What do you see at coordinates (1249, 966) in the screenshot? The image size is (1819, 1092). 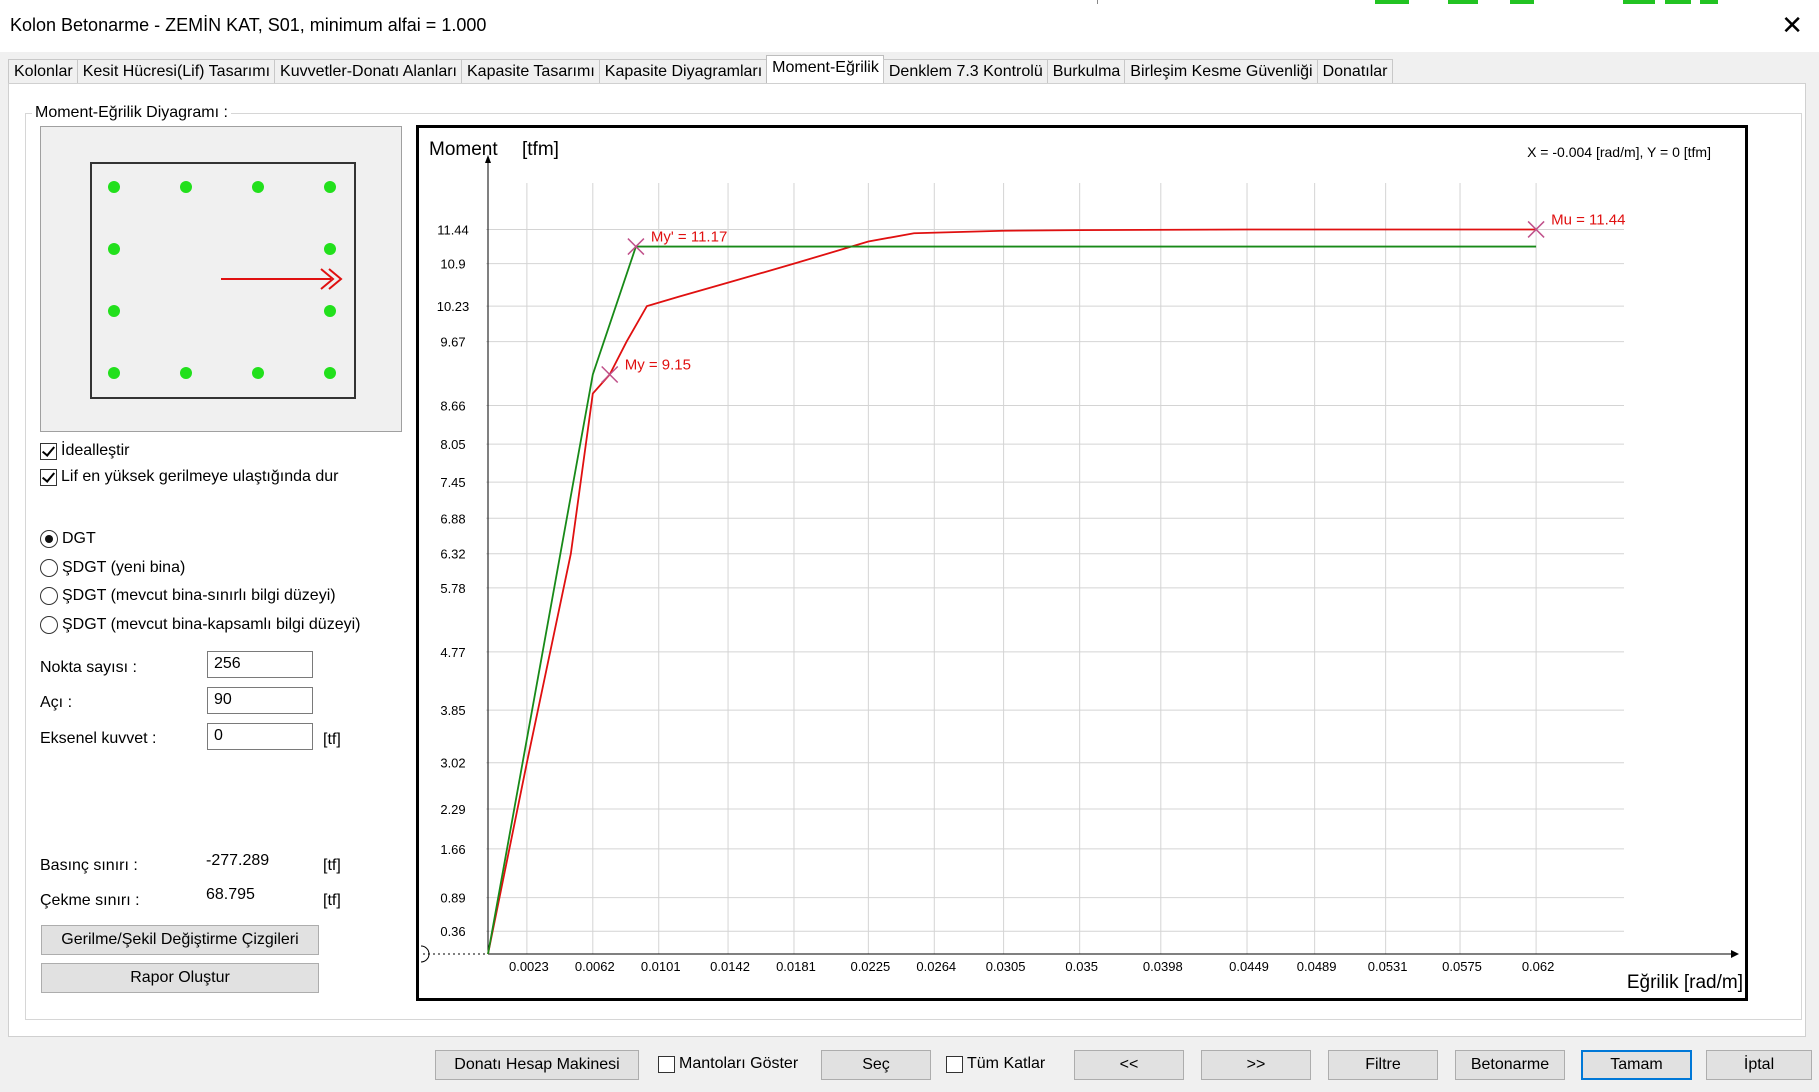 I see `x-tick-label: 0.0449` at bounding box center [1249, 966].